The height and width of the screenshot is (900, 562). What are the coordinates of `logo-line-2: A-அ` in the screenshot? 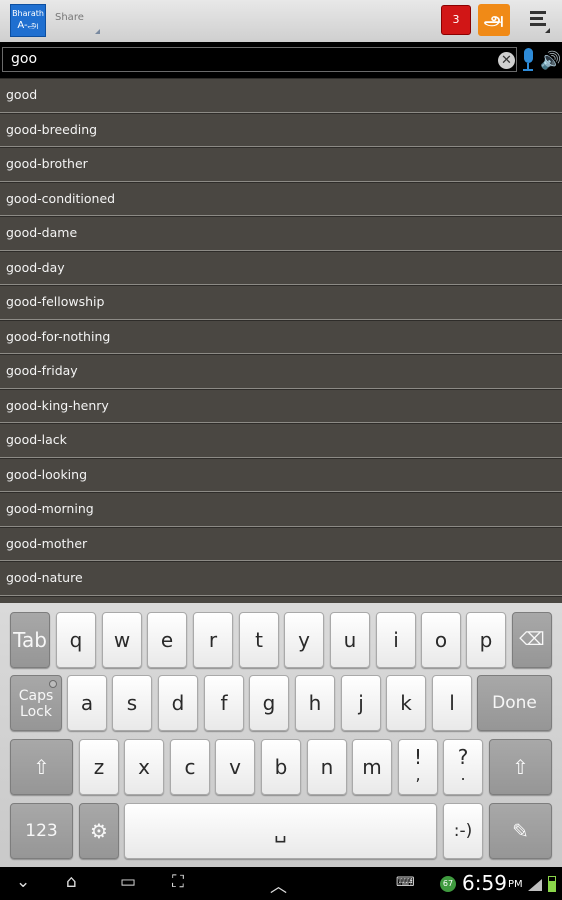 It's located at (28, 25).